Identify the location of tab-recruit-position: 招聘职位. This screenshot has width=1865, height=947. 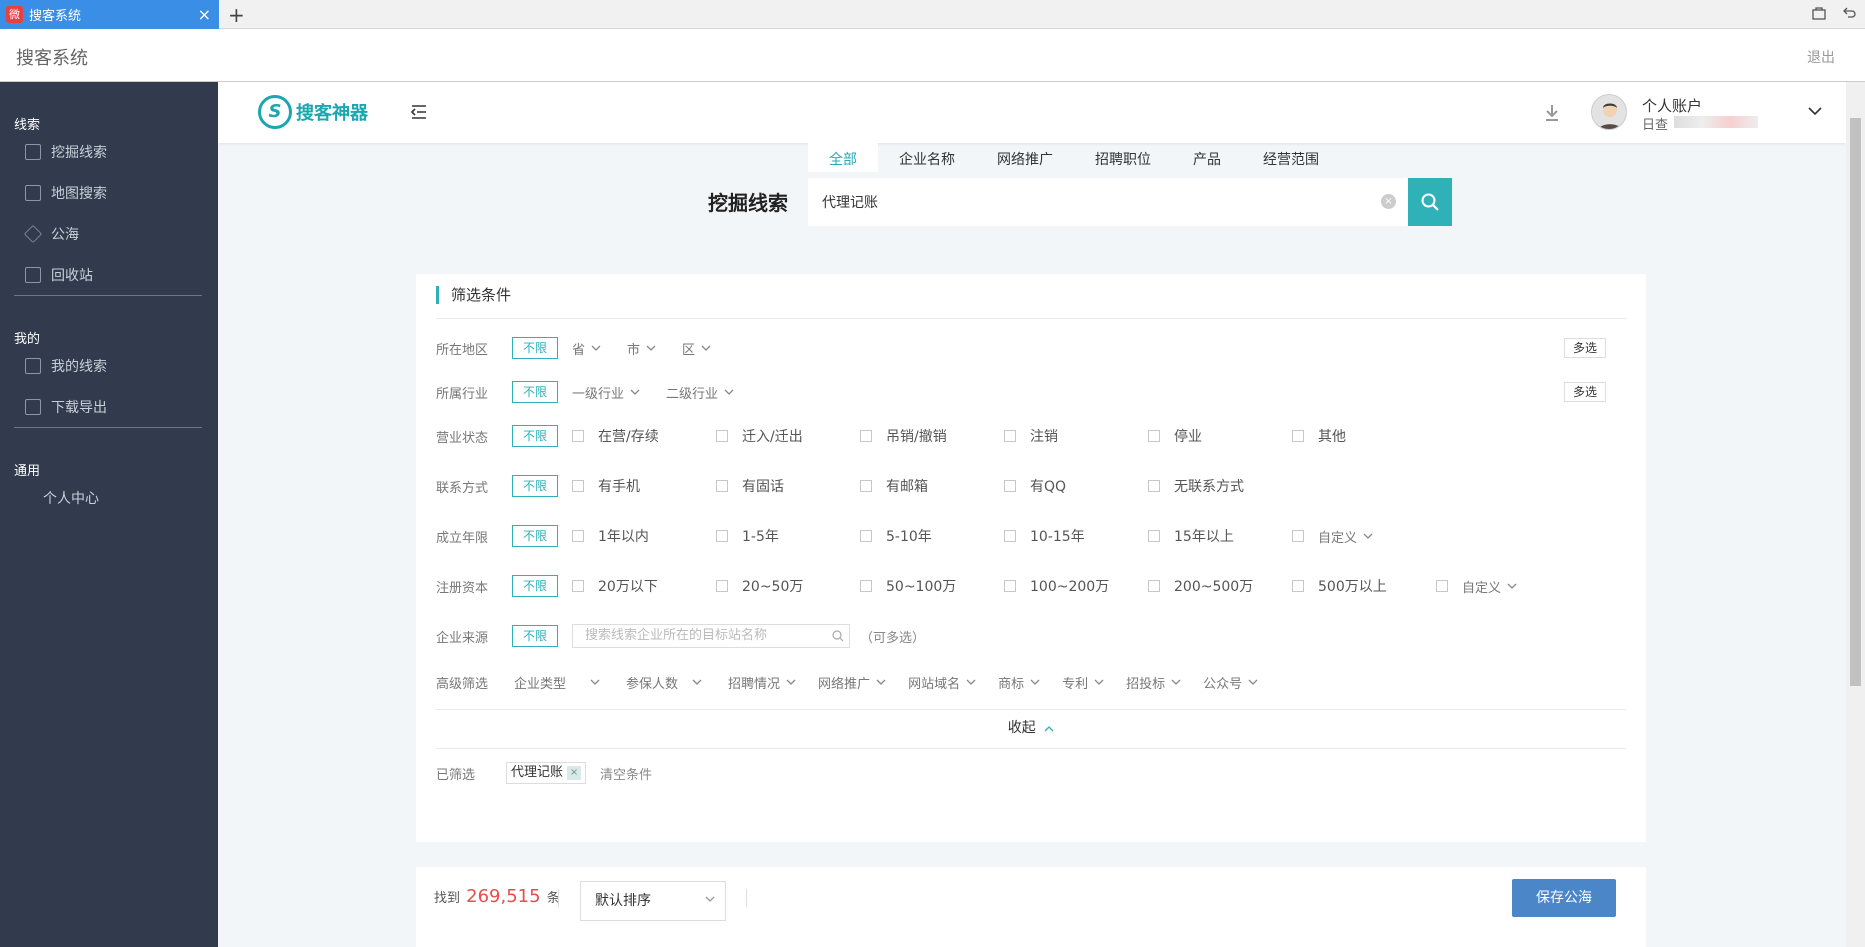
(1123, 157).